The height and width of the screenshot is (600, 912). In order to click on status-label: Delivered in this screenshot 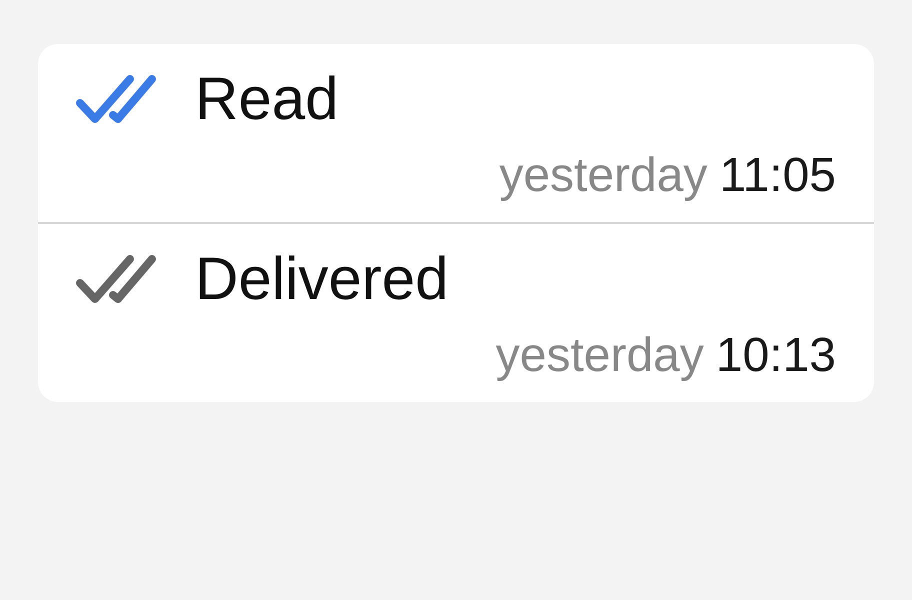, I will do `click(321, 279)`.